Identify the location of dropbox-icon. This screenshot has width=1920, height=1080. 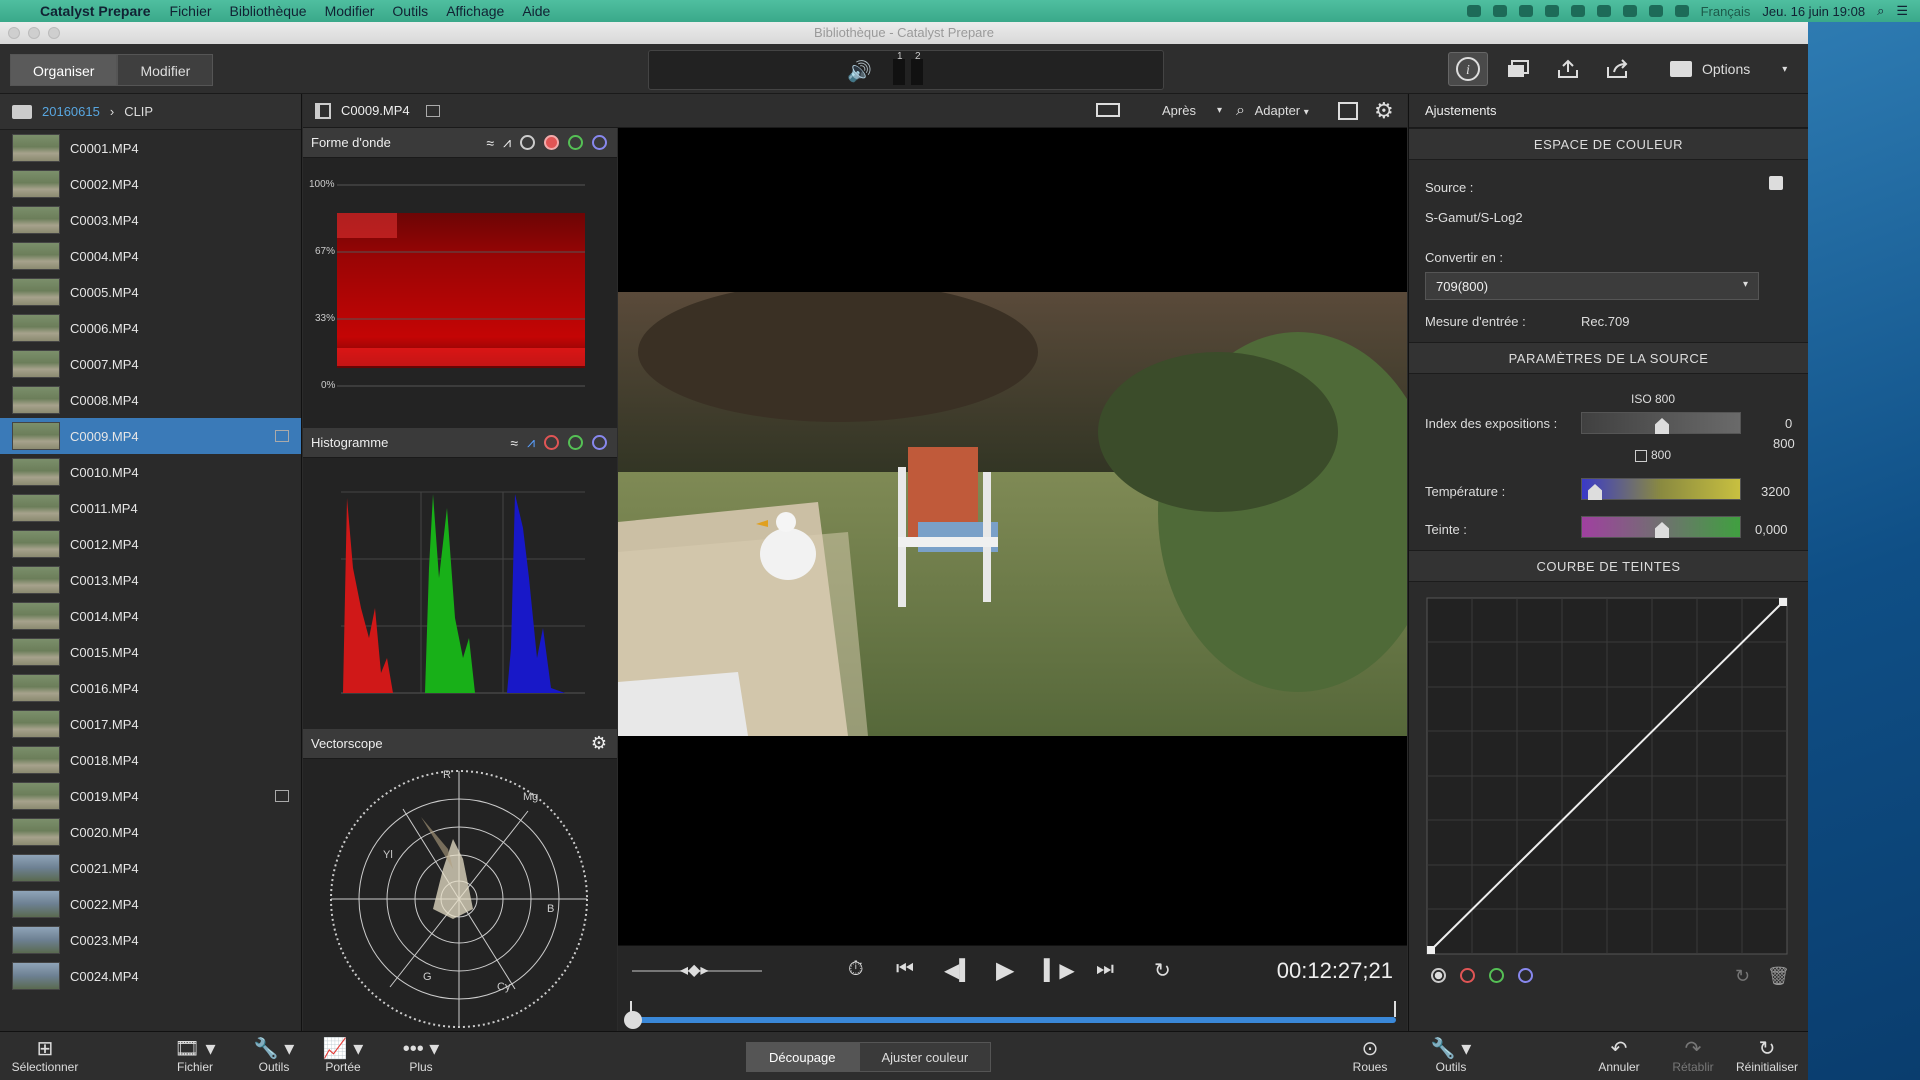
(1473, 11).